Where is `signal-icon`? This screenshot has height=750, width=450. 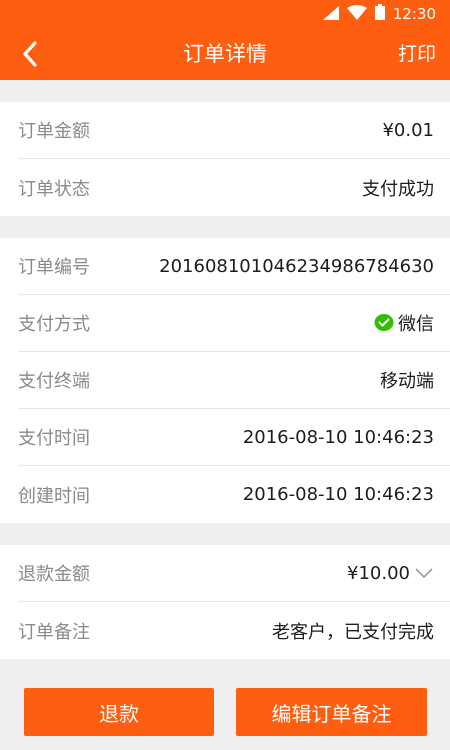 signal-icon is located at coordinates (330, 14).